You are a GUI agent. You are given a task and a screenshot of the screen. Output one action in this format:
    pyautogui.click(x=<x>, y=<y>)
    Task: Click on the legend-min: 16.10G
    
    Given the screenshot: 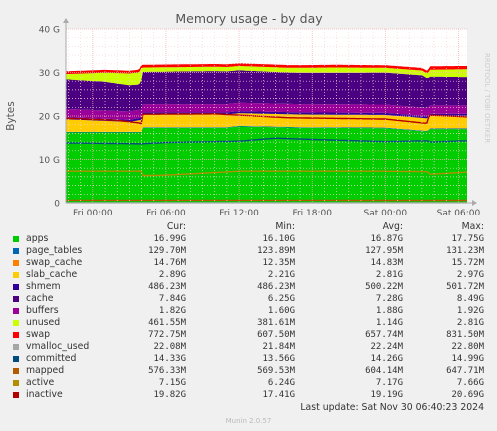 What is the action you would take?
    pyautogui.click(x=278, y=239)
    